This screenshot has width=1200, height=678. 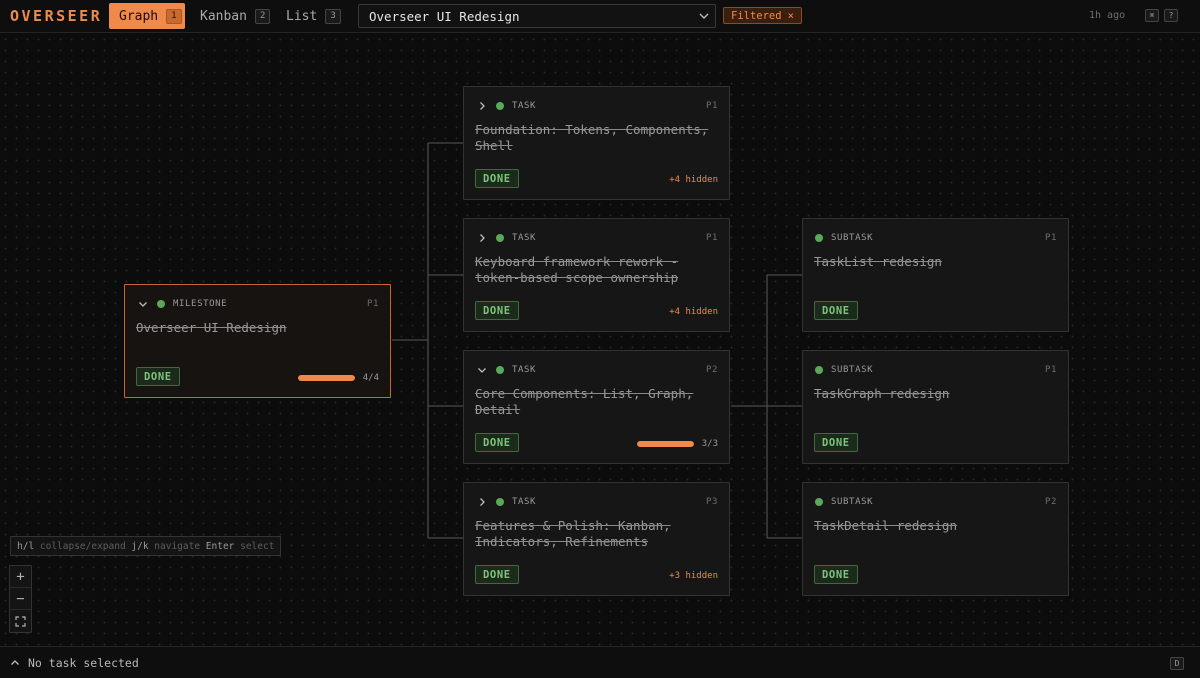 What do you see at coordinates (254, 546) in the screenshot?
I see `hint-text: select` at bounding box center [254, 546].